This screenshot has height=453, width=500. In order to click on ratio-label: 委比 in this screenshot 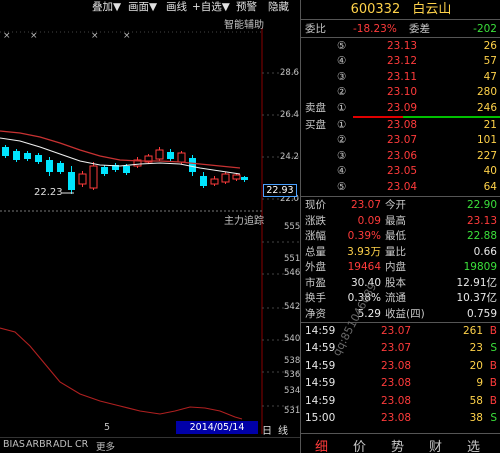, I will do `click(315, 29)`.